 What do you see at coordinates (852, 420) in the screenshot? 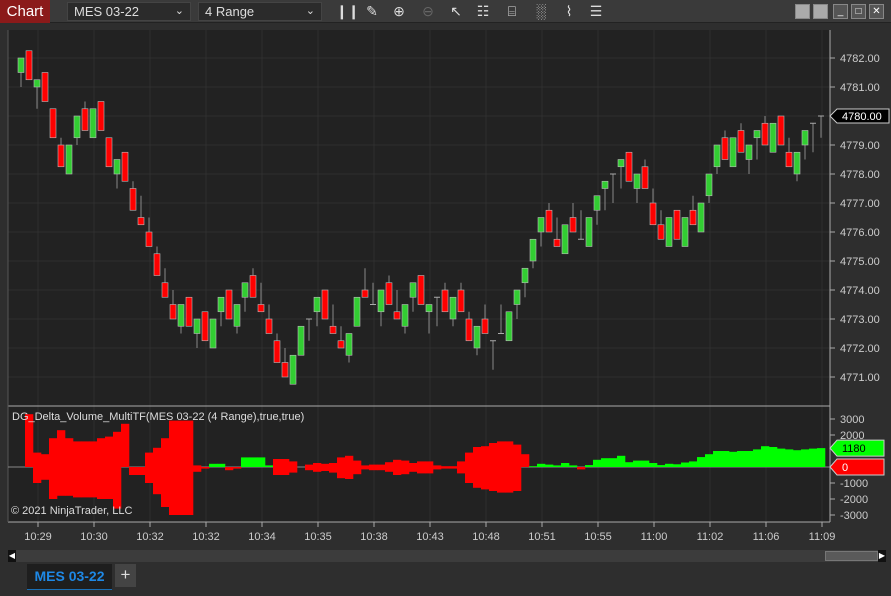
I see `delta-label: 3000` at bounding box center [852, 420].